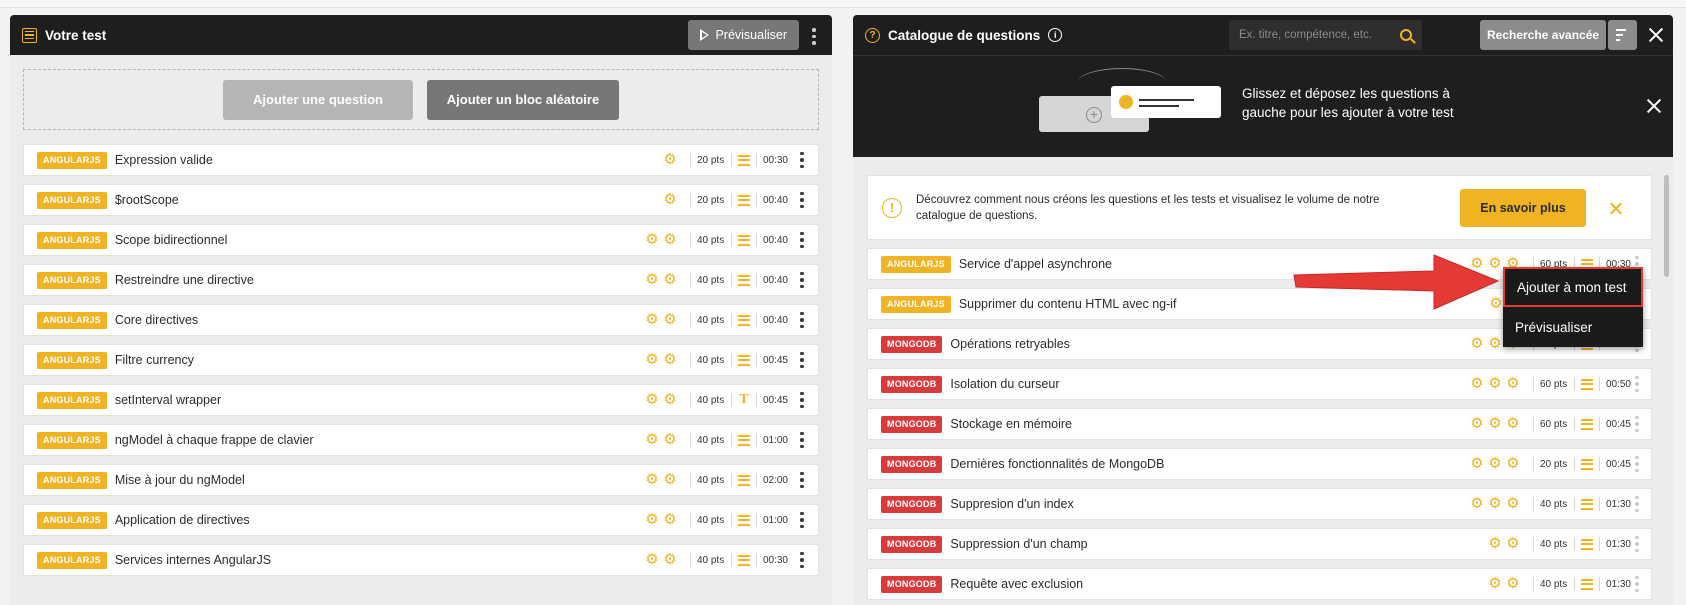  Describe the element at coordinates (1055, 35) in the screenshot. I see `info-icon: i` at that location.